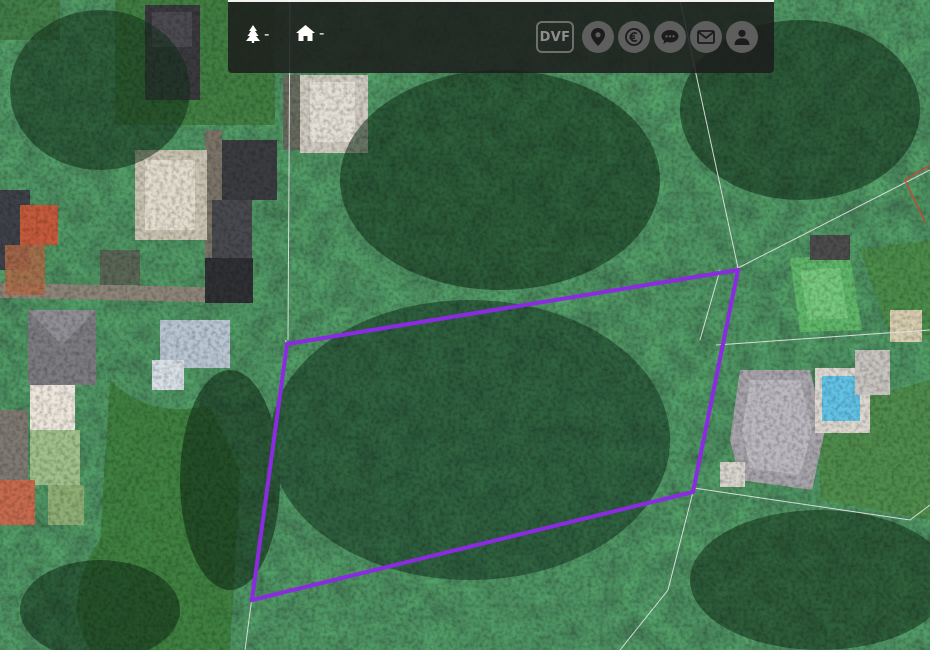 The height and width of the screenshot is (650, 930). I want to click on user-icon, so click(742, 37).